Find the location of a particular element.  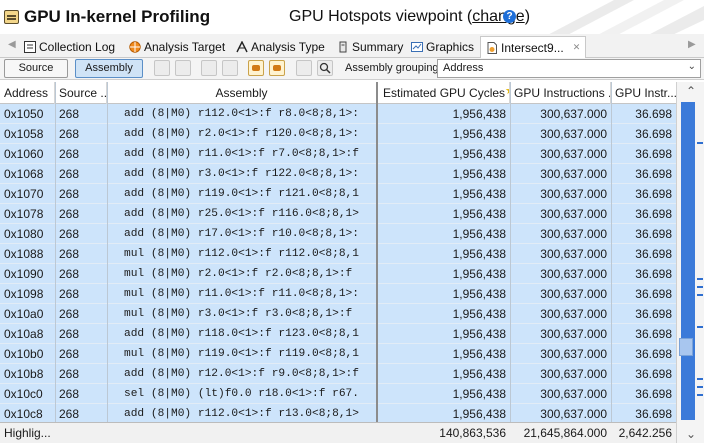

tab-collection-log: Collection Log is located at coordinates (69, 47).